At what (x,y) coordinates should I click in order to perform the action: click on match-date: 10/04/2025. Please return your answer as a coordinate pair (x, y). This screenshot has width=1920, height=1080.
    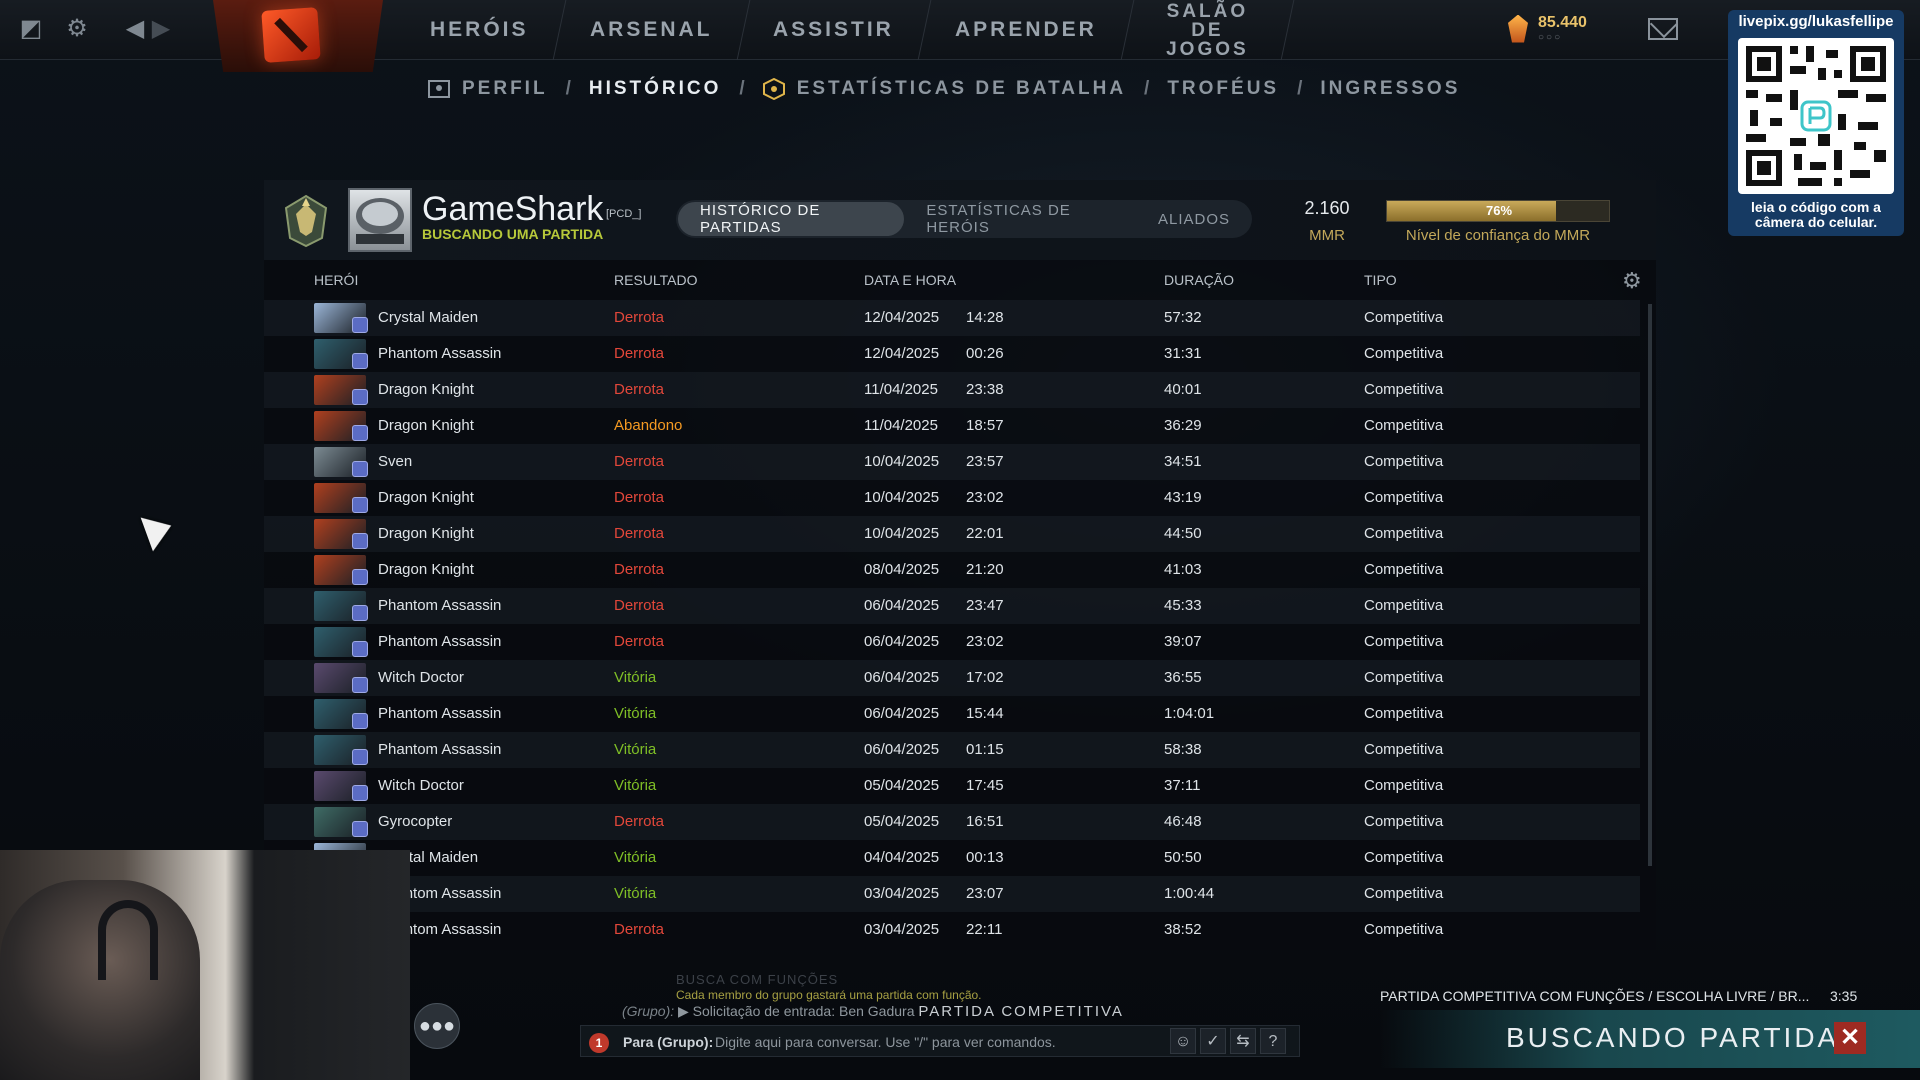
    Looking at the image, I should click on (902, 461).